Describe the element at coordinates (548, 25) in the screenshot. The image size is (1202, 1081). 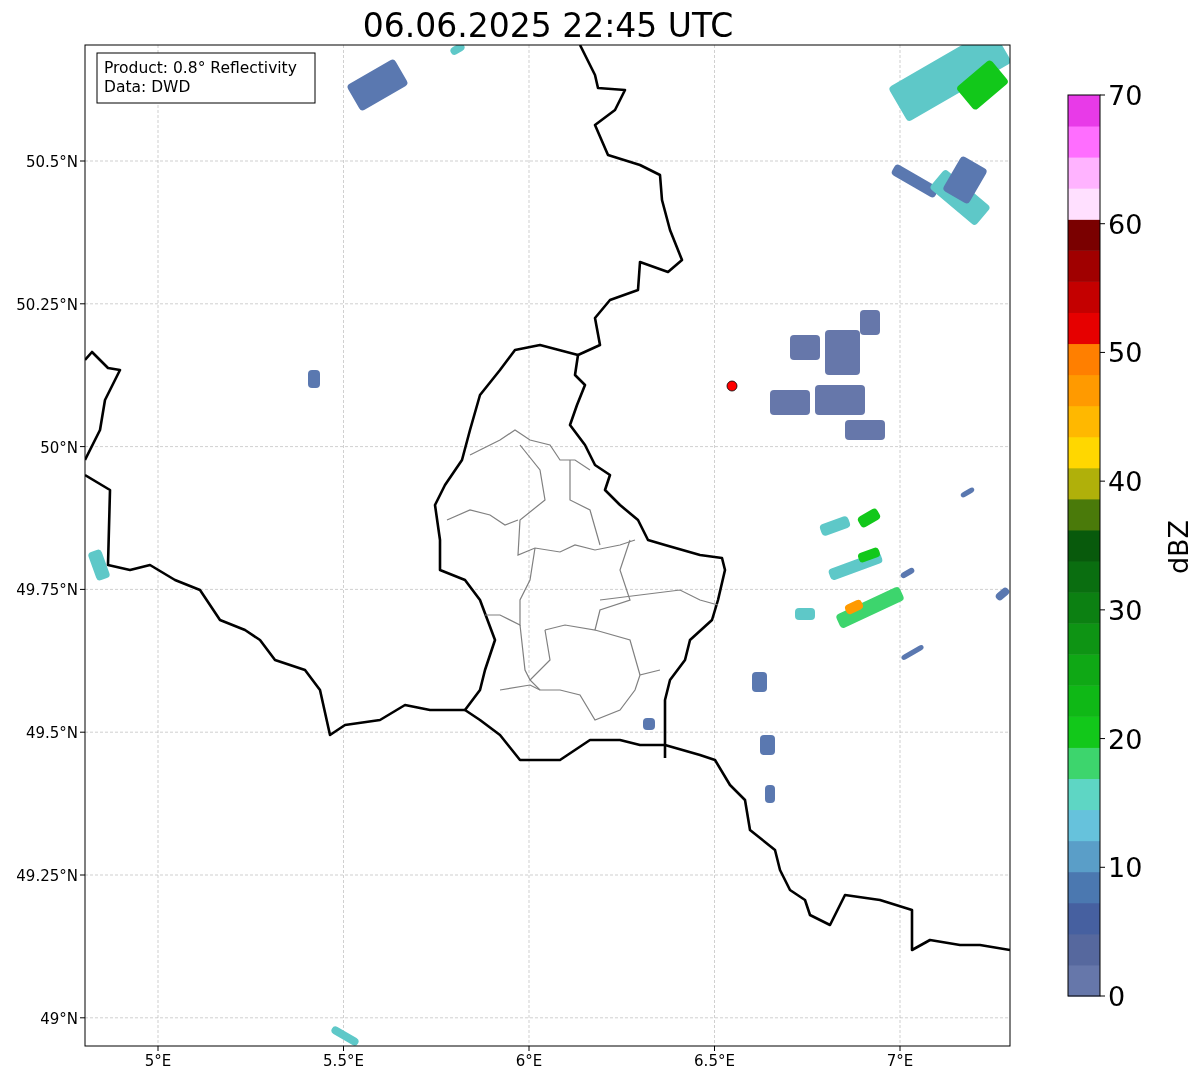
I see `plot-title: 06.06.2025 22:45 UTC` at that location.